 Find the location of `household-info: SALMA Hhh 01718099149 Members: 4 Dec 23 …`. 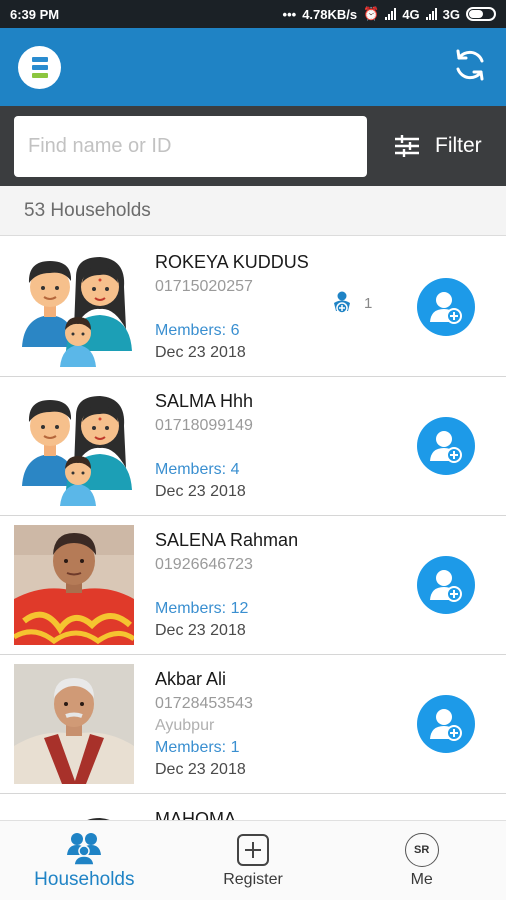

household-info: SALMA Hhh 01718099149 Members: 4 Dec 23 … is located at coordinates (204, 446).